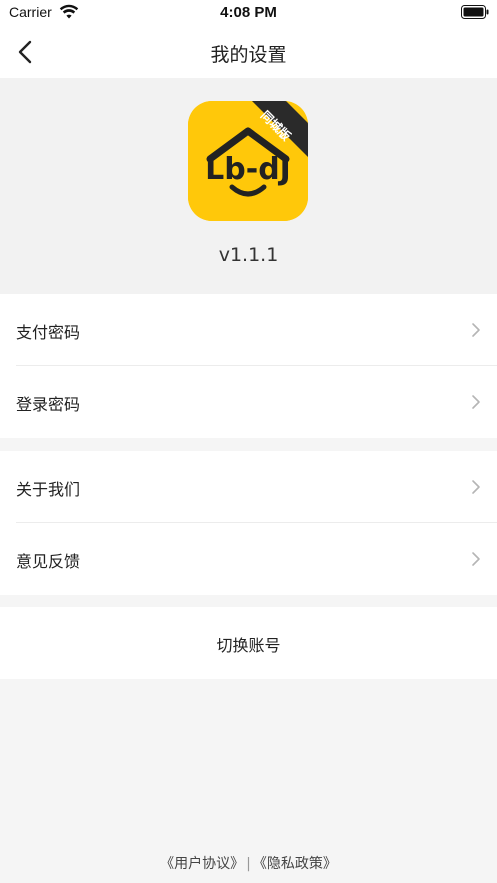 The width and height of the screenshot is (497, 883). Describe the element at coordinates (48, 332) in the screenshot. I see `row-label: 支付密码` at that location.